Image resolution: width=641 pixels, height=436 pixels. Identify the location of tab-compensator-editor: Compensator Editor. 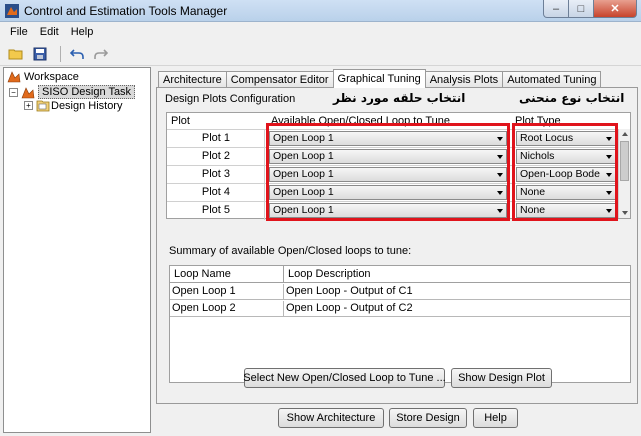
(279, 79).